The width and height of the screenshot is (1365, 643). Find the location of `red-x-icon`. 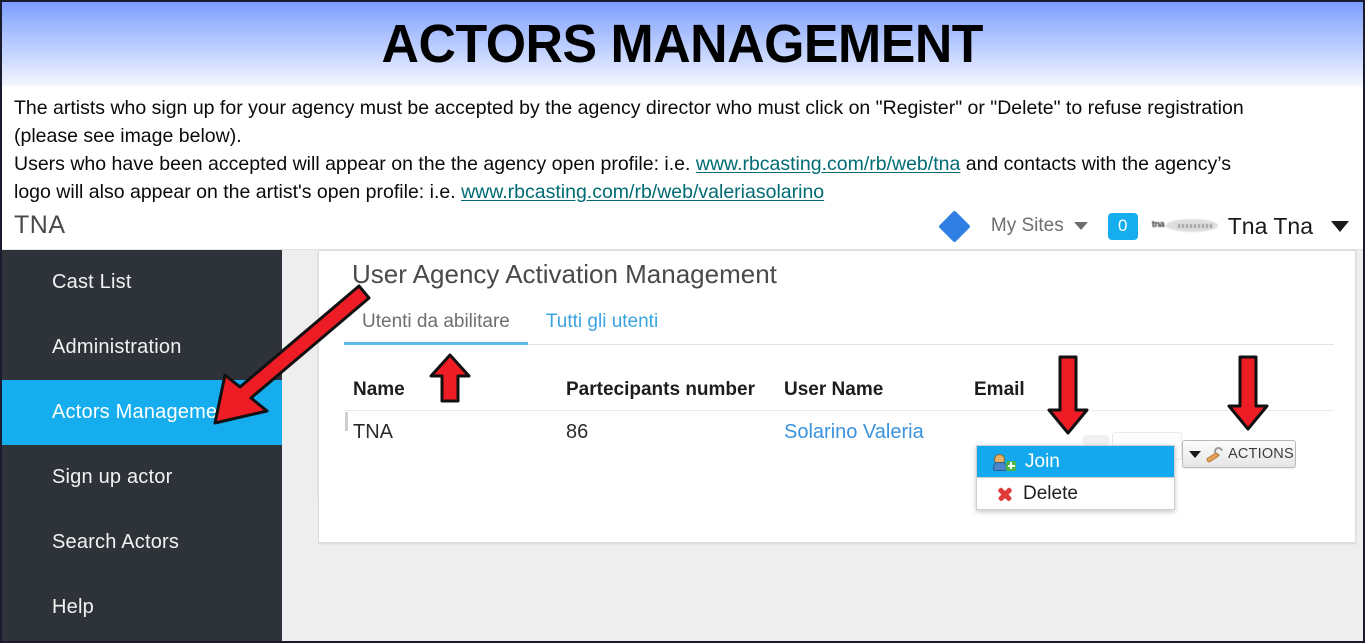

red-x-icon is located at coordinates (1004, 494).